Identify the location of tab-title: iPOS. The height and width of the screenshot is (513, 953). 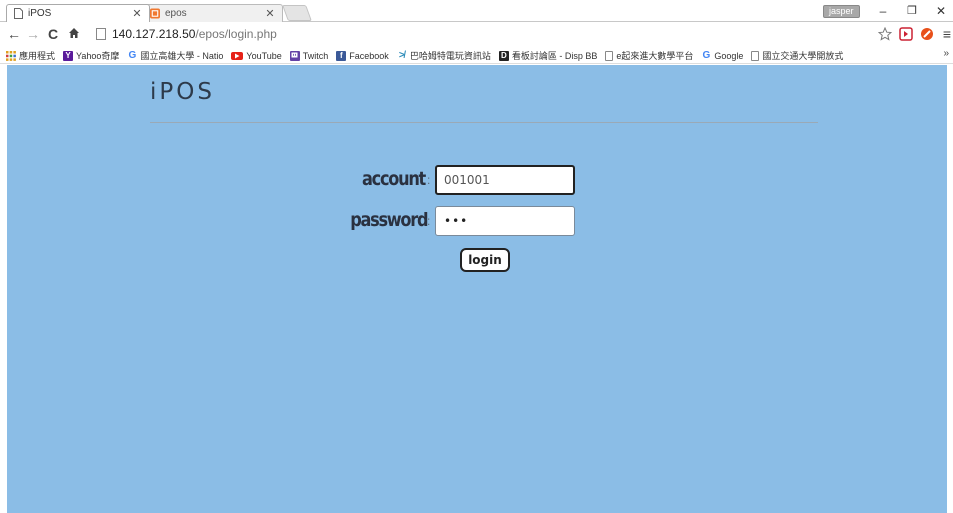
(40, 13).